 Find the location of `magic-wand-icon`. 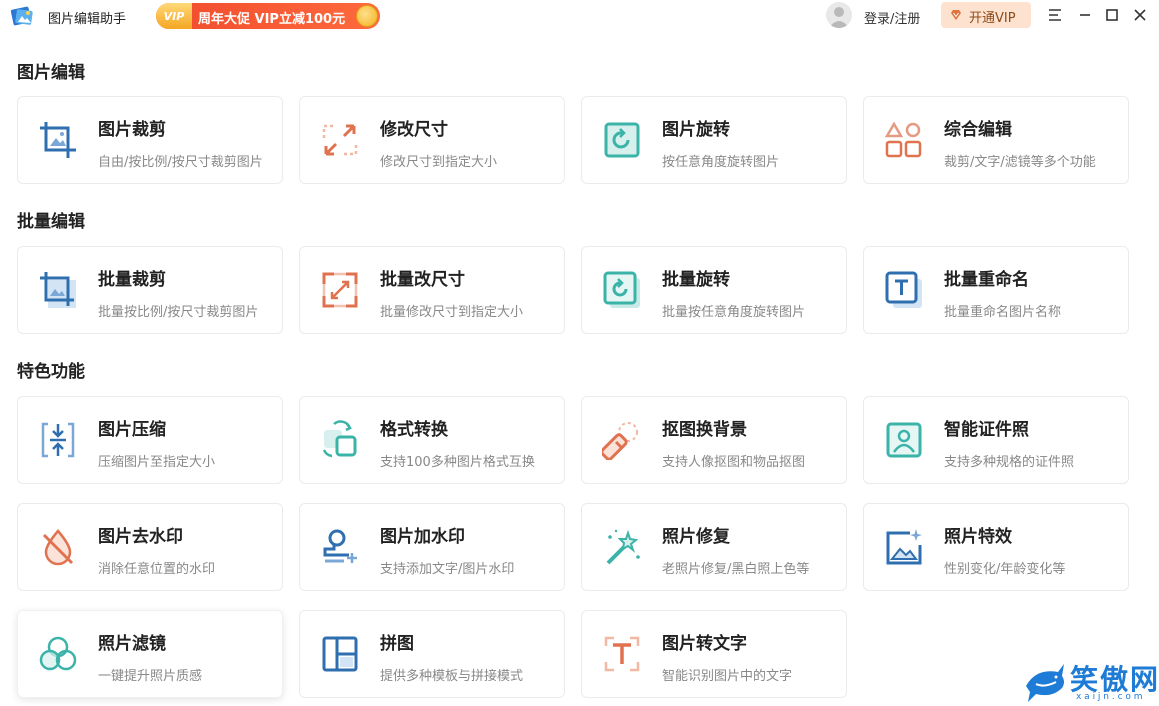

magic-wand-icon is located at coordinates (623, 547).